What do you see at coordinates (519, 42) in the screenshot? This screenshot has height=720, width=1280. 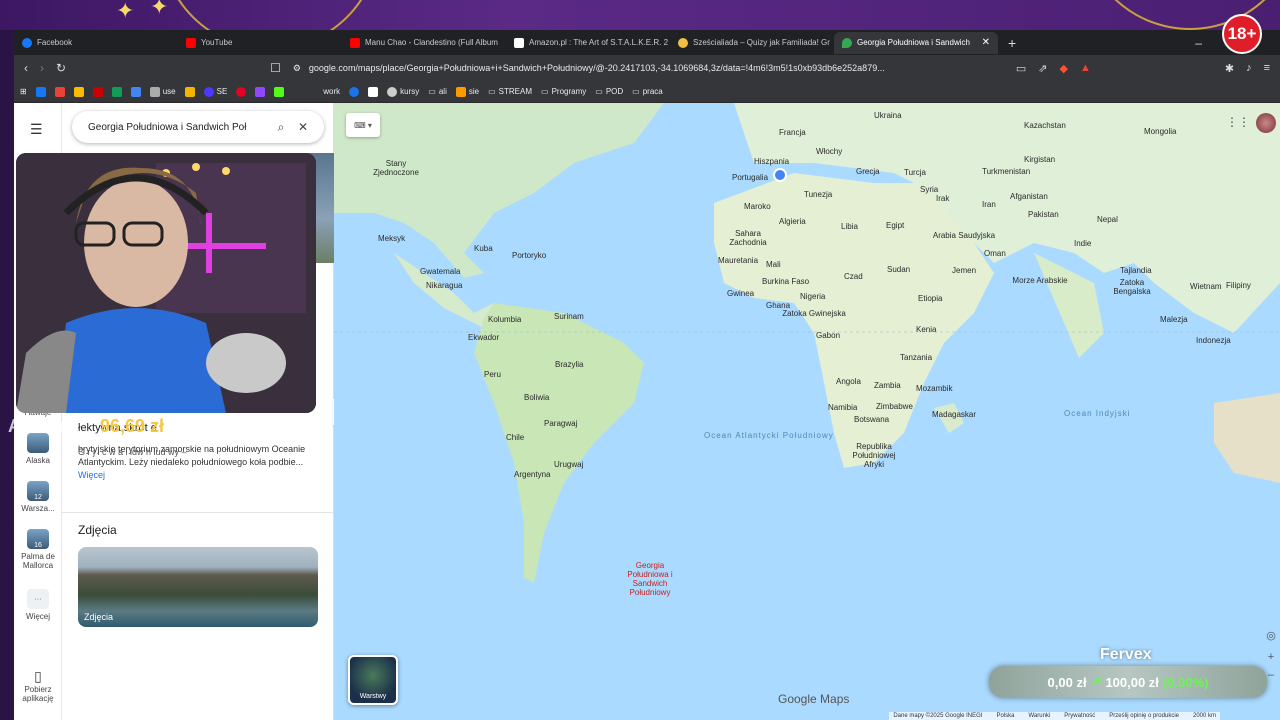 I see `amazon-icon` at bounding box center [519, 42].